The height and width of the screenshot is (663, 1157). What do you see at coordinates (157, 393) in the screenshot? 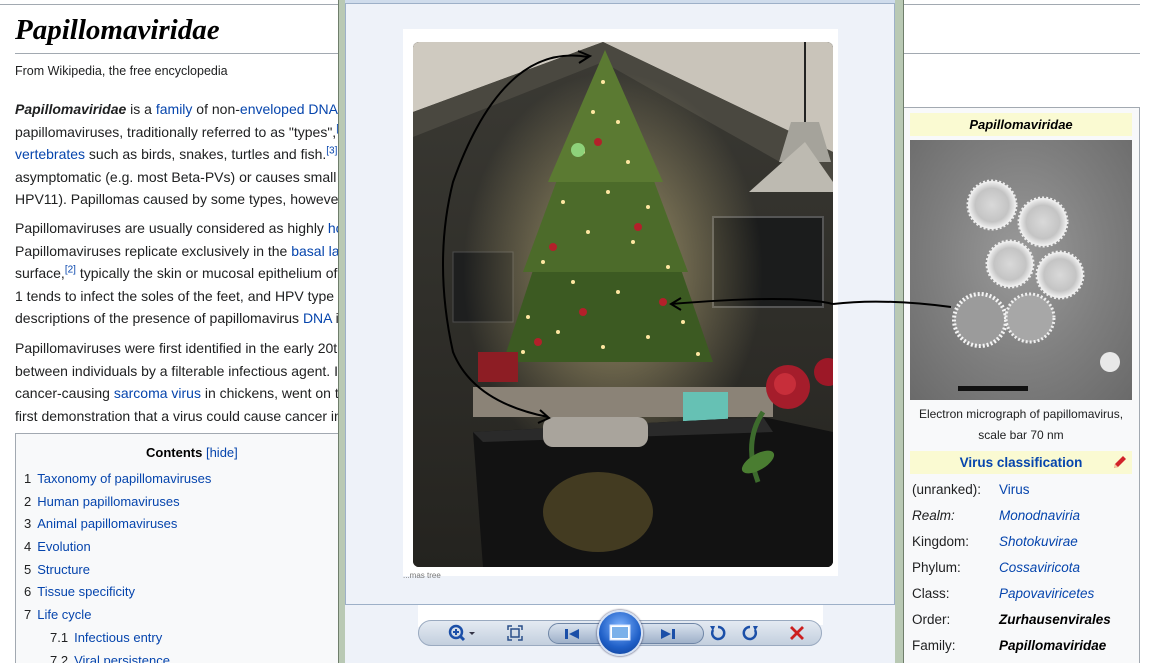
I see `link-sarcoma-virus: sarcoma virus` at bounding box center [157, 393].